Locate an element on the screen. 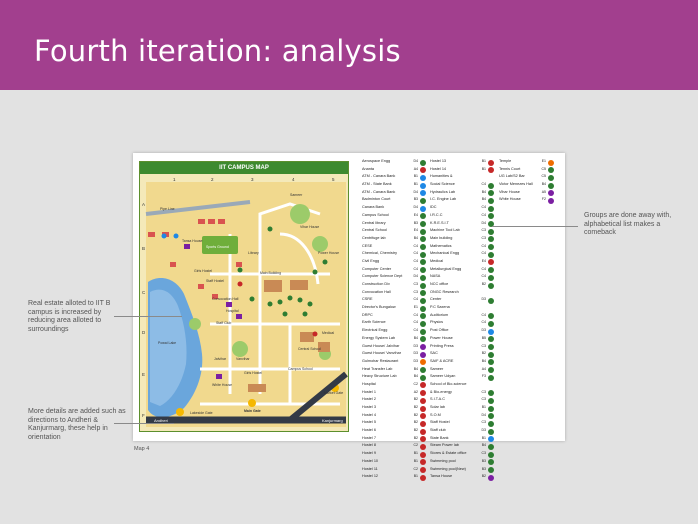  index-entry-name: Printing Press is located at coordinates (442, 345).